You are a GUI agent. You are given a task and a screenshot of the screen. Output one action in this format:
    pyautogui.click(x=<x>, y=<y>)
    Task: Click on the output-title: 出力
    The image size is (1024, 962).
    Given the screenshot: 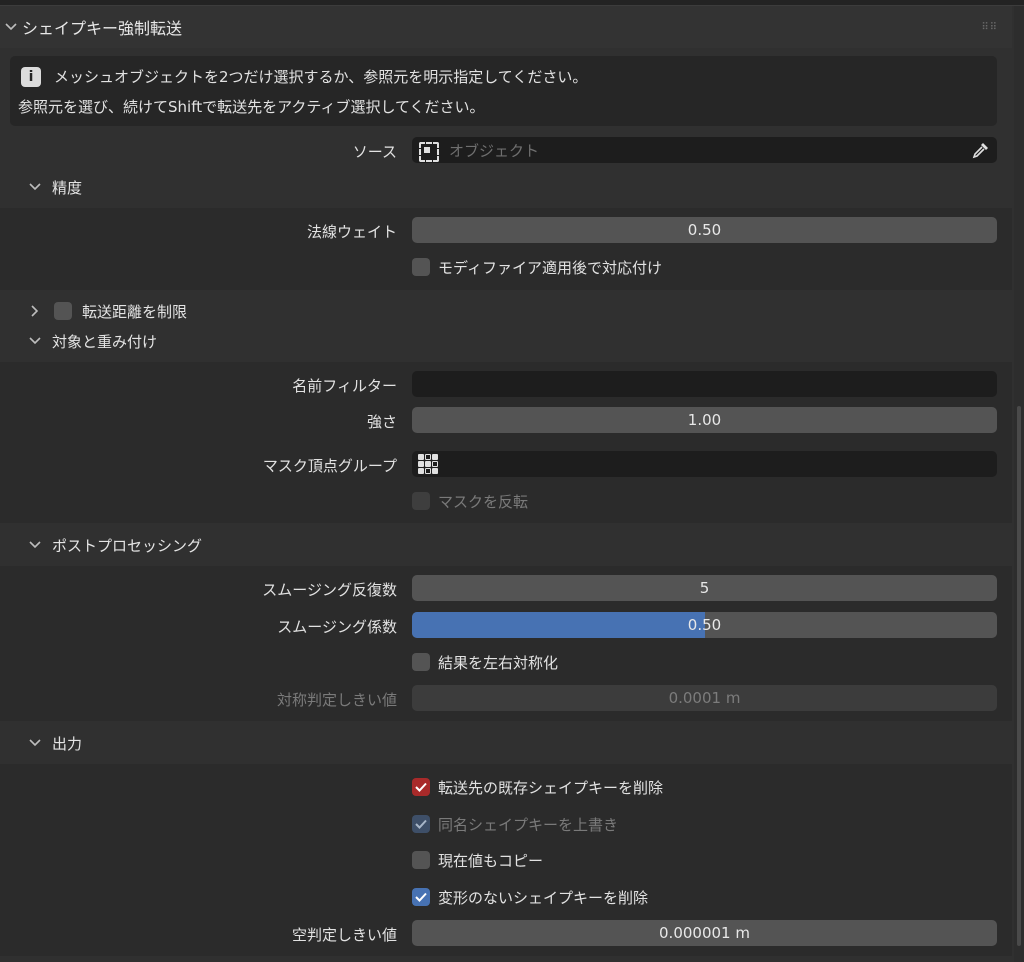 What is the action you would take?
    pyautogui.click(x=67, y=743)
    